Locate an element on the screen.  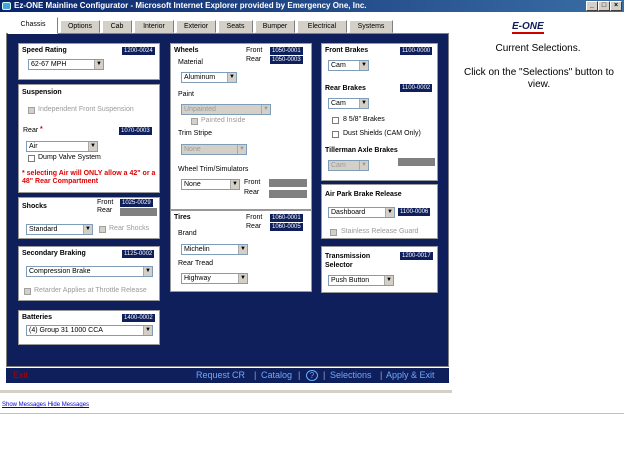
transmission-selector-select: Push Button ▼ is located at coordinates (361, 280).